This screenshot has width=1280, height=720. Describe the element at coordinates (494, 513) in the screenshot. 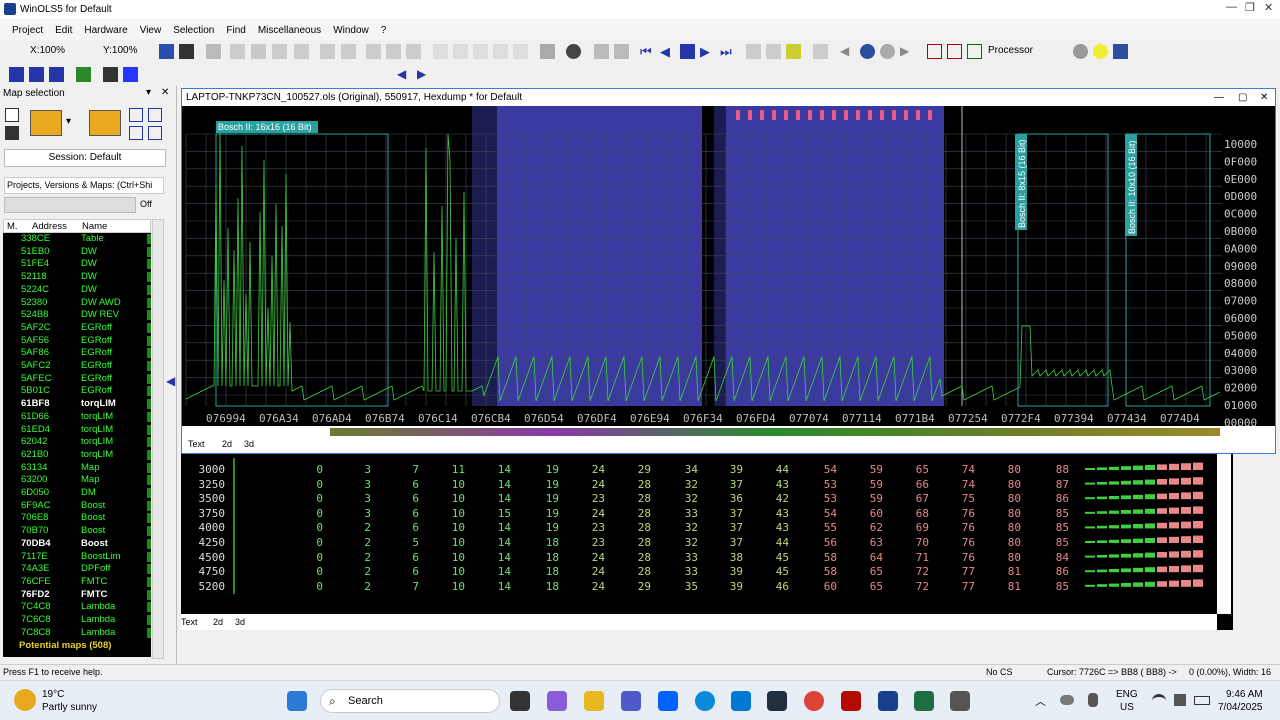

I see `table-cell: 15` at that location.